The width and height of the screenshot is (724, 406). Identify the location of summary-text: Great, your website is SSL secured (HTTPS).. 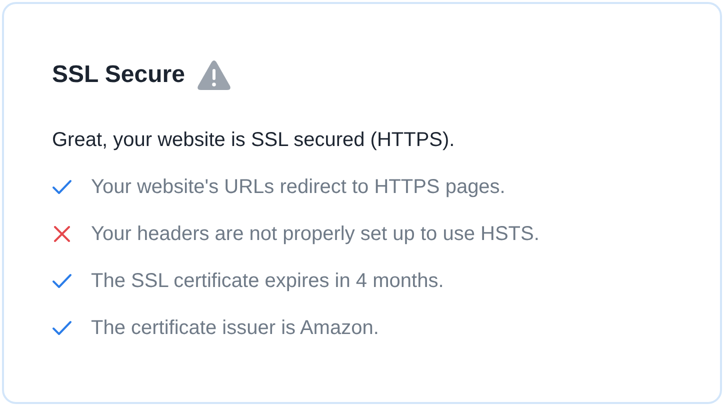
(254, 140).